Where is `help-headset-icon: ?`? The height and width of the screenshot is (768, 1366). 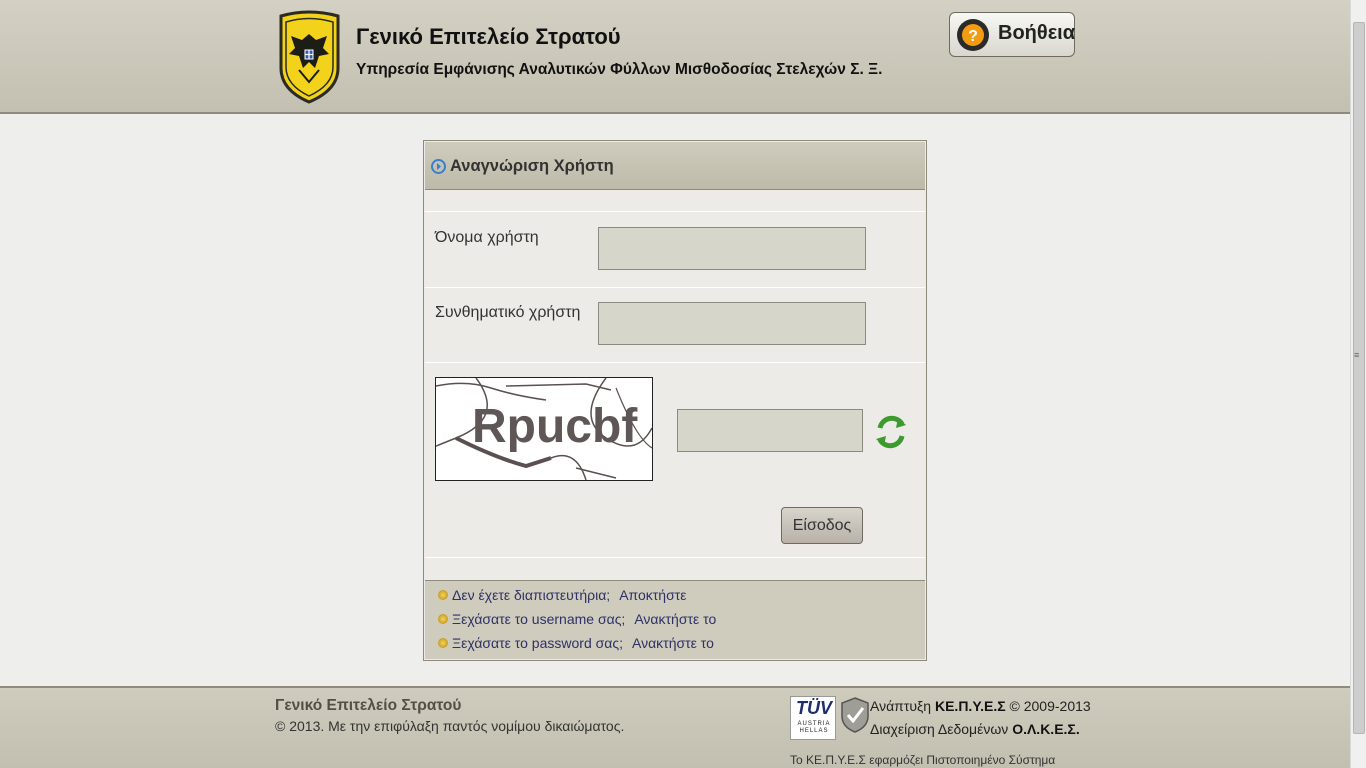
help-headset-icon: ? is located at coordinates (973, 35).